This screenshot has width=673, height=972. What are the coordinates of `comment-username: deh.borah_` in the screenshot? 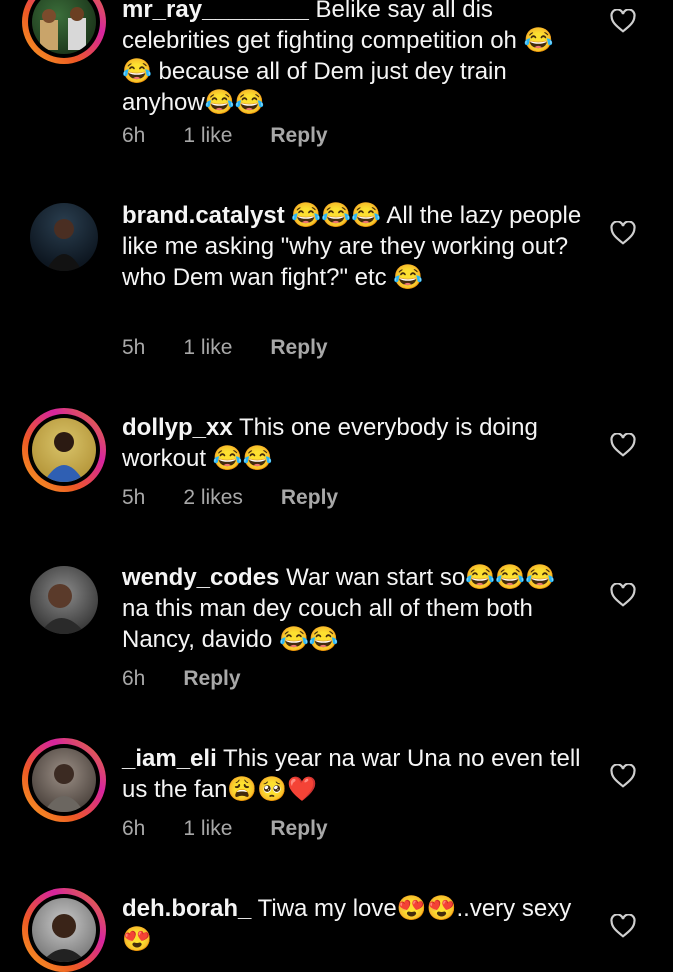 It's located at (186, 908).